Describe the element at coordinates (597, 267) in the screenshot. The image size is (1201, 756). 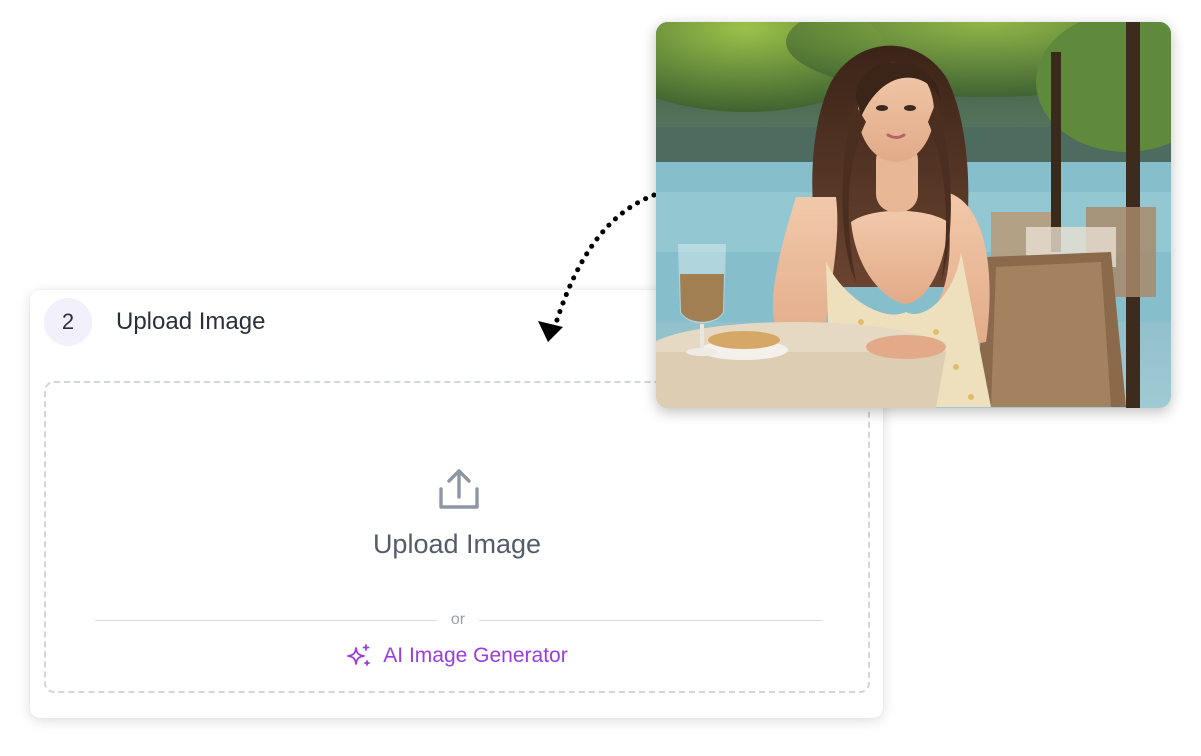
I see `dotted-arrow-icon` at that location.